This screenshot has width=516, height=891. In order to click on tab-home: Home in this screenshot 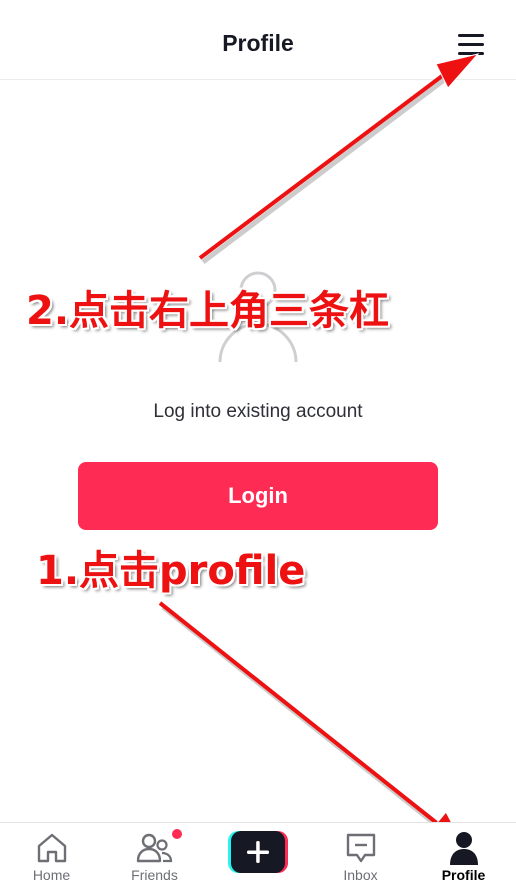, I will do `click(51, 857)`.